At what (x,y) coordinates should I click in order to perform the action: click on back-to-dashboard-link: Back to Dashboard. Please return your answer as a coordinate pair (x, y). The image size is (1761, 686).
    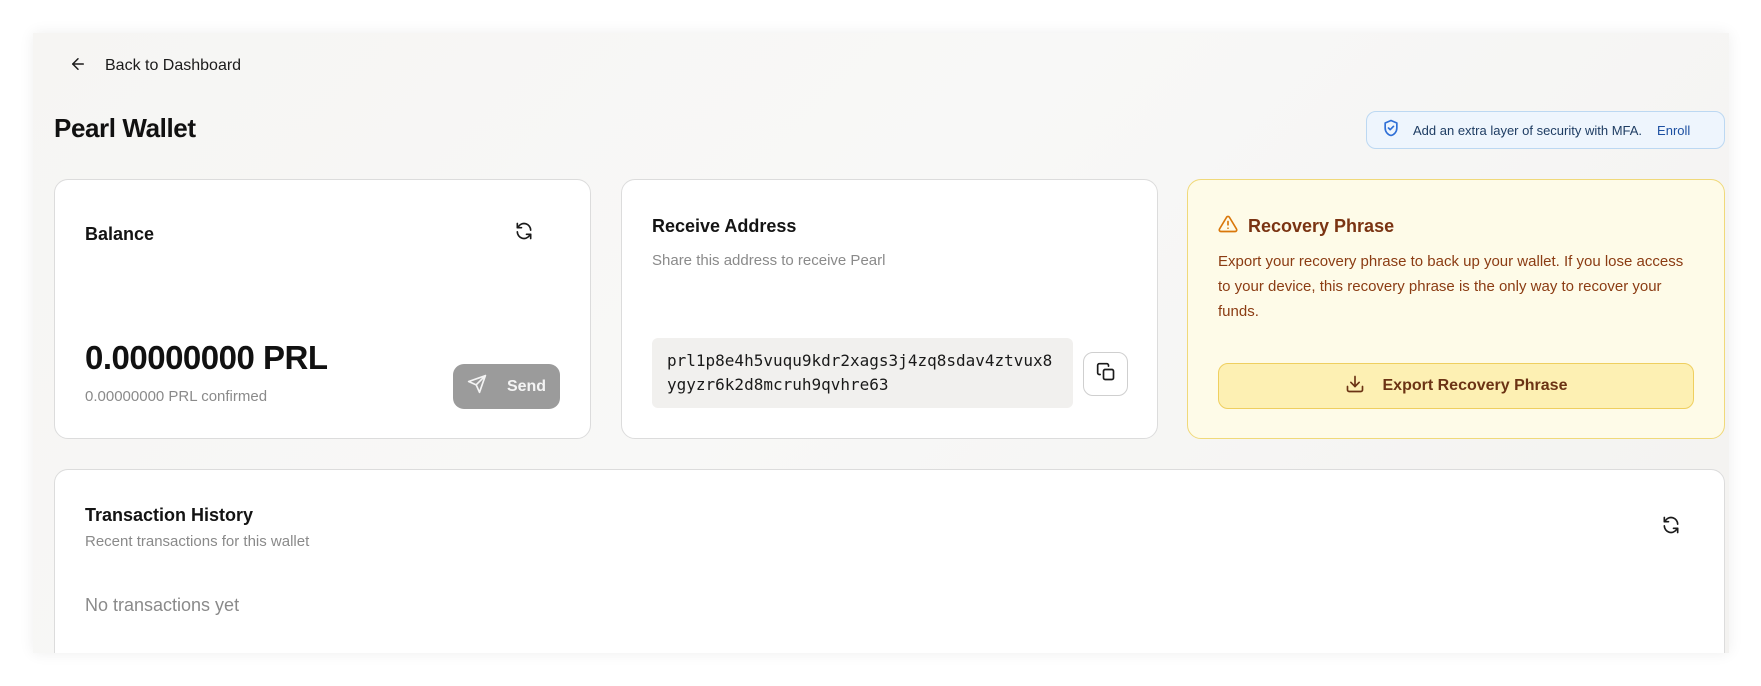
    Looking at the image, I should click on (155, 66).